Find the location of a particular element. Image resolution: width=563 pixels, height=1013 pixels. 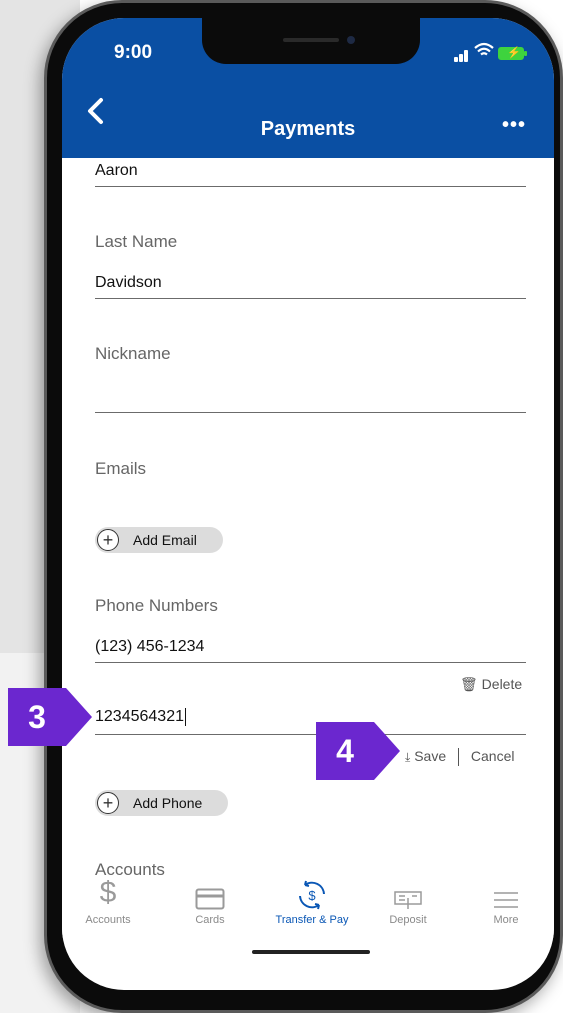

tab-label: Deposit is located at coordinates (408, 920).